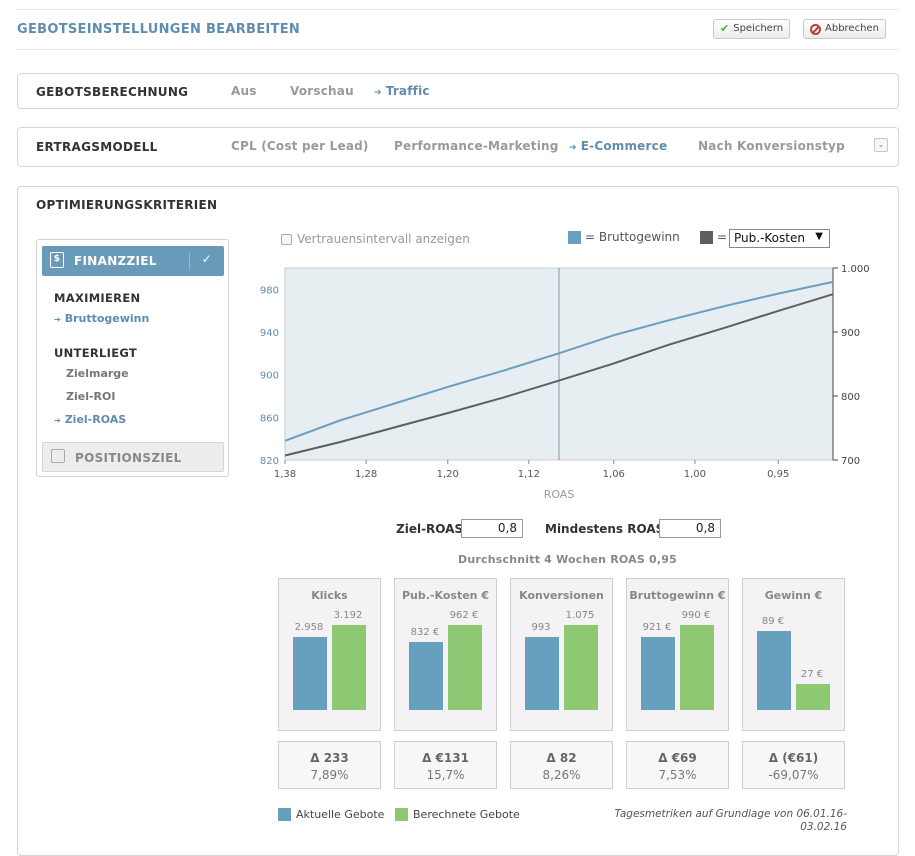  Describe the element at coordinates (159, 29) in the screenshot. I see `page-title: GEBOTSEINSTELLUNGEN BEARBEITEN` at that location.